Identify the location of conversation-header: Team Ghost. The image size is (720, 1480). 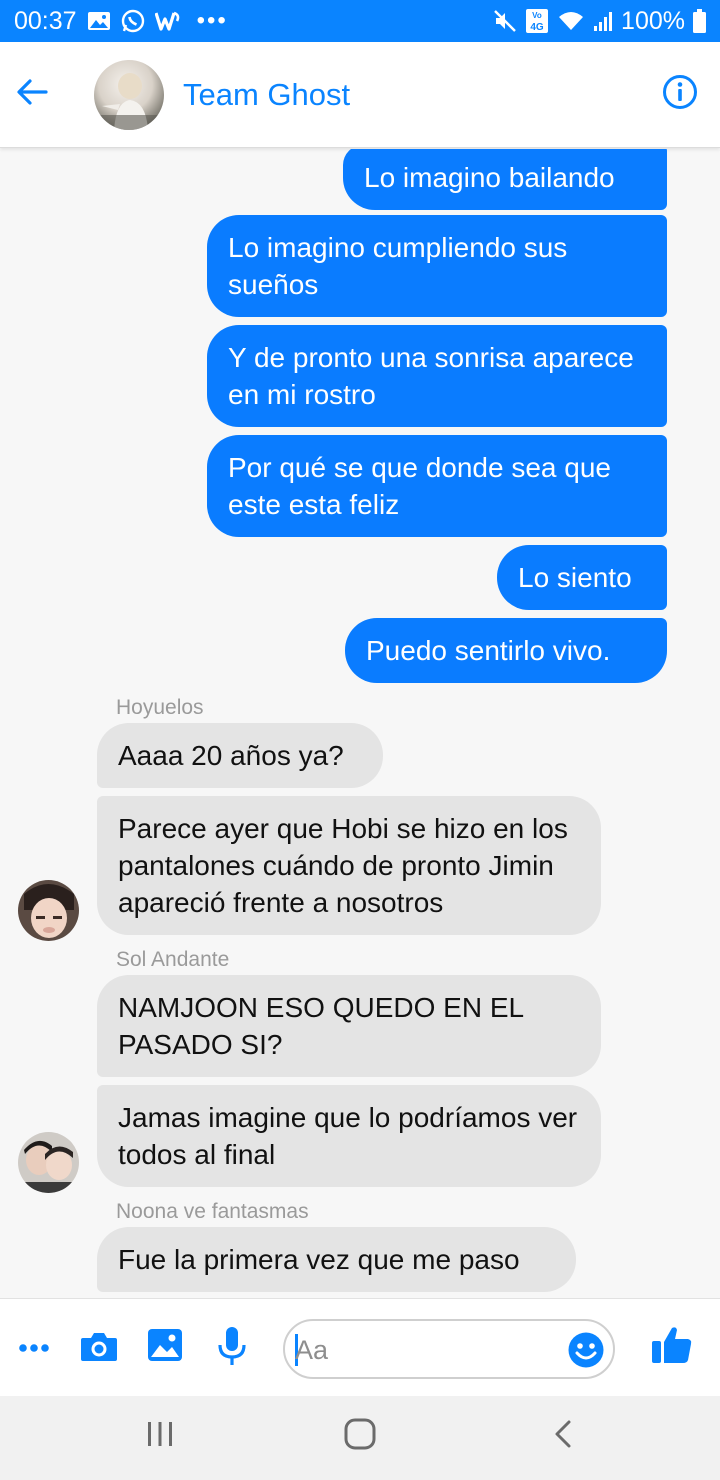
(360, 95).